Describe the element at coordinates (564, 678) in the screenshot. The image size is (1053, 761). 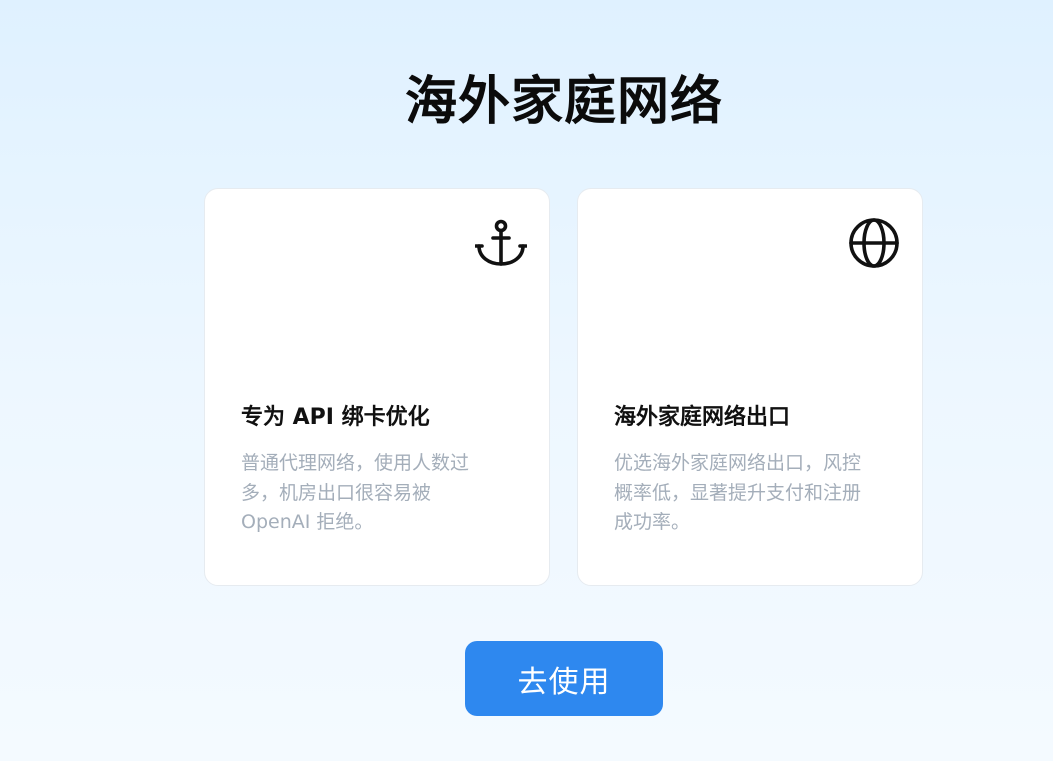
I see `use-now-button: 去使用` at that location.